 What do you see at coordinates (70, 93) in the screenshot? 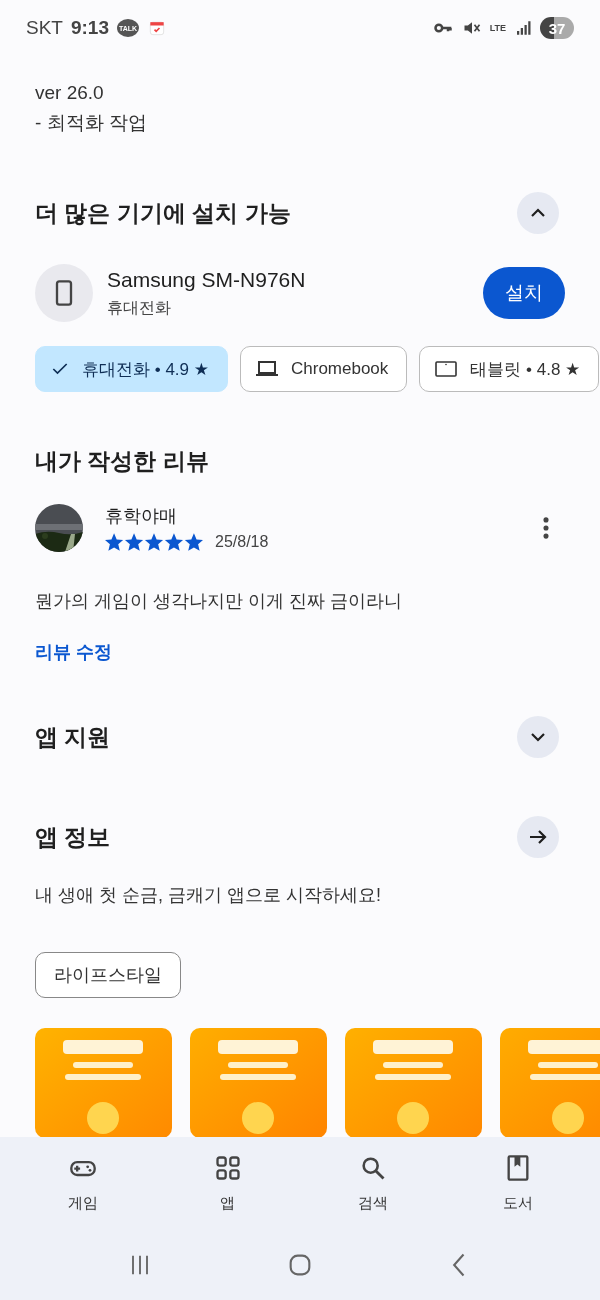
I see `release-note-text: ver 26.0` at bounding box center [70, 93].